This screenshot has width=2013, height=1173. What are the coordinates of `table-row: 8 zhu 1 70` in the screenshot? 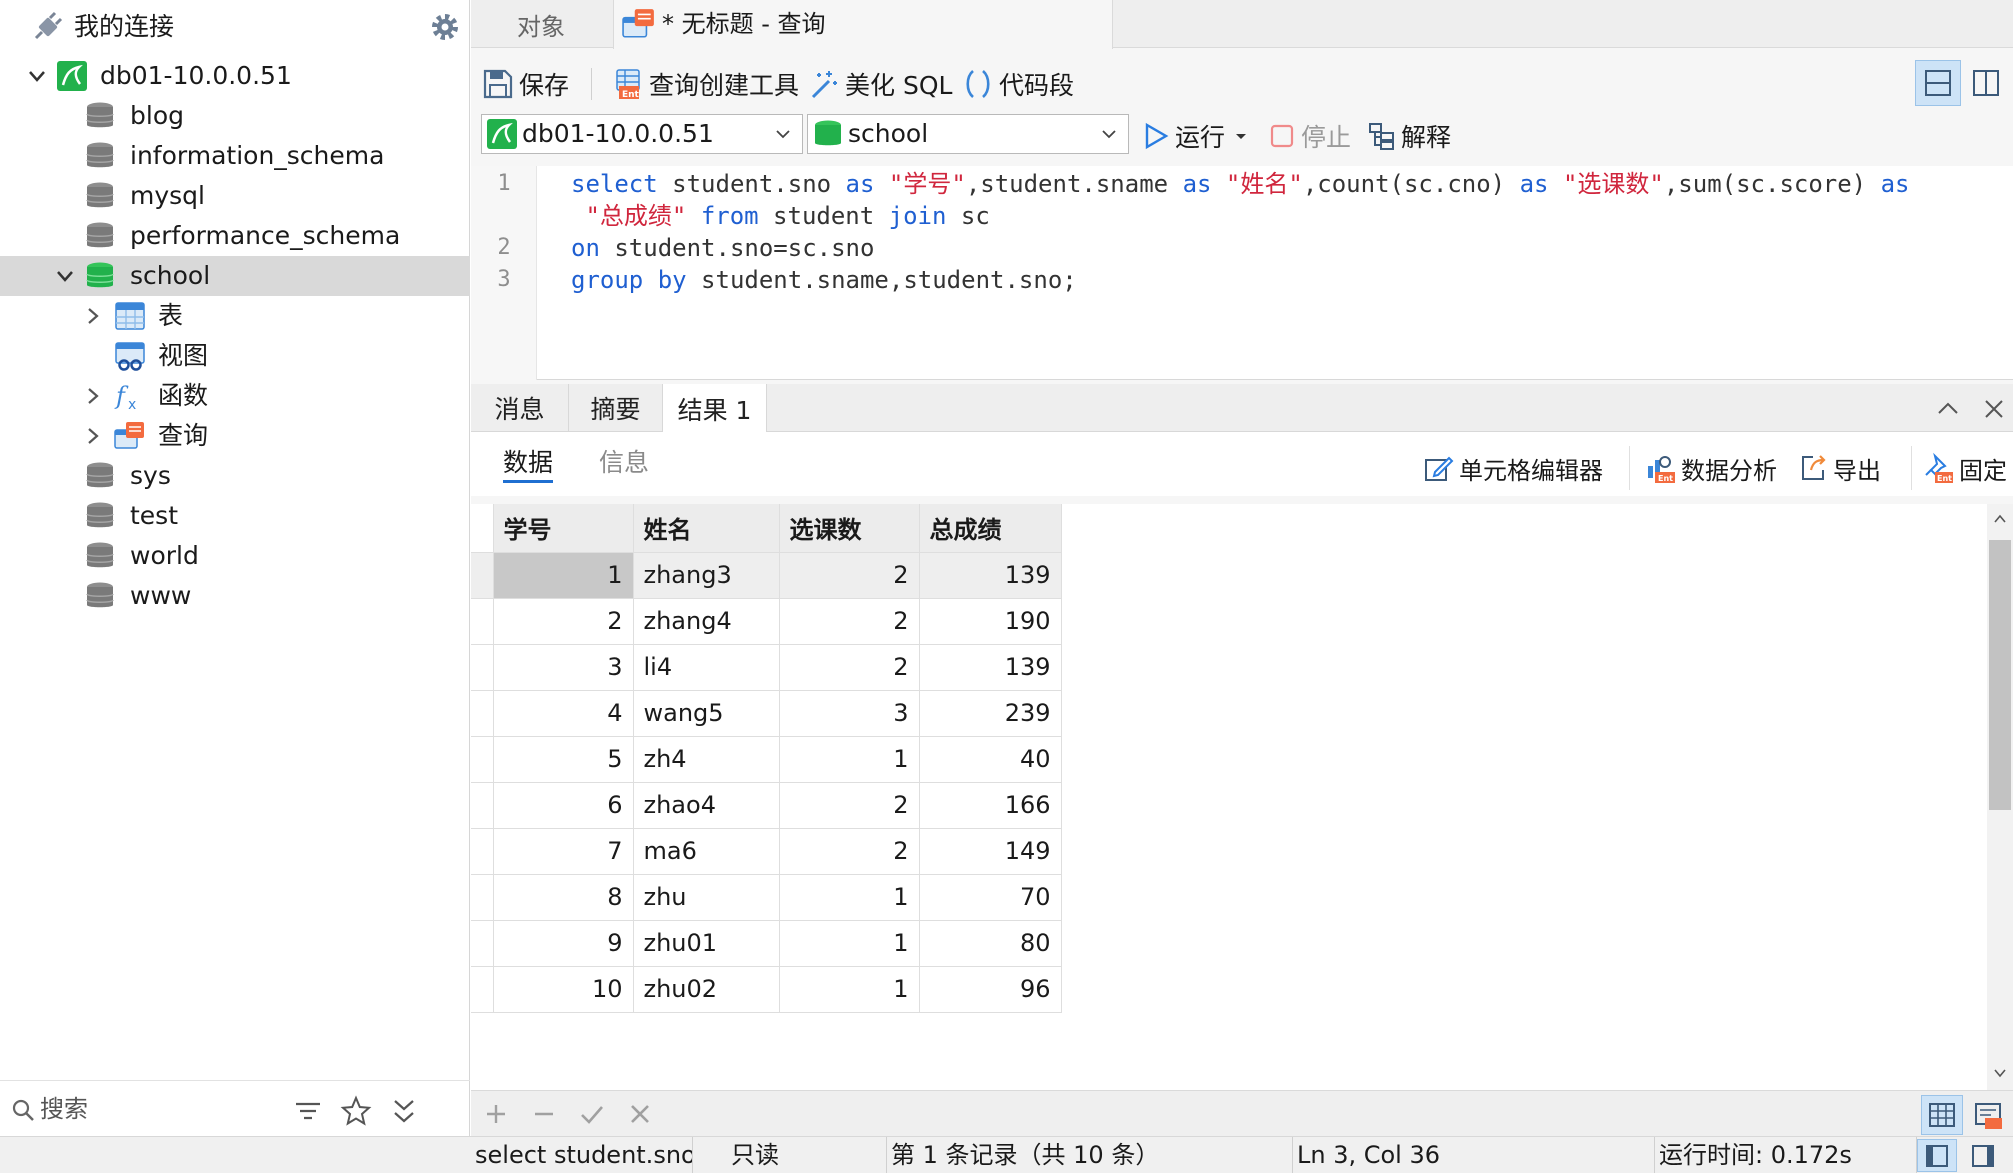 It's located at (766, 897).